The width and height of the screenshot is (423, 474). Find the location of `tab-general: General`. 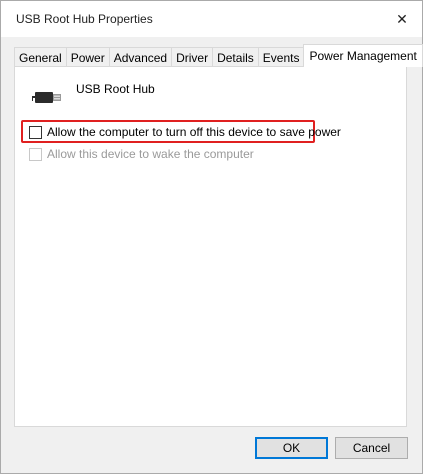

tab-general: General is located at coordinates (40, 57).